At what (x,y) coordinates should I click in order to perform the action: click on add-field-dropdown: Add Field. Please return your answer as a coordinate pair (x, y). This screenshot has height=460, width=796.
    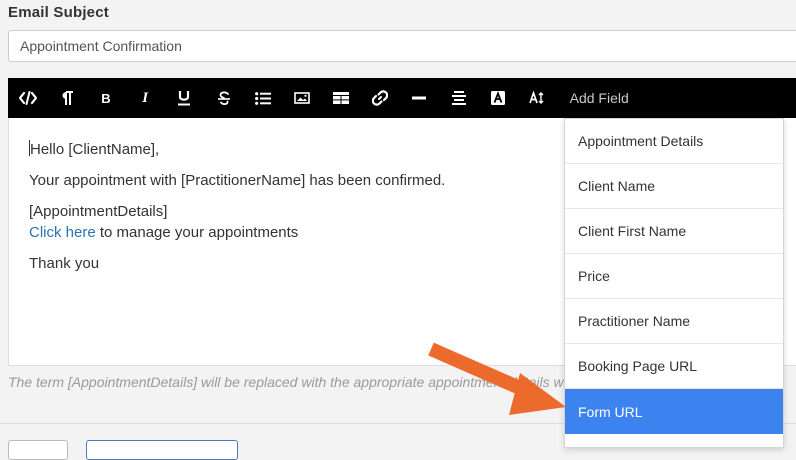
    Looking at the image, I should click on (599, 98).